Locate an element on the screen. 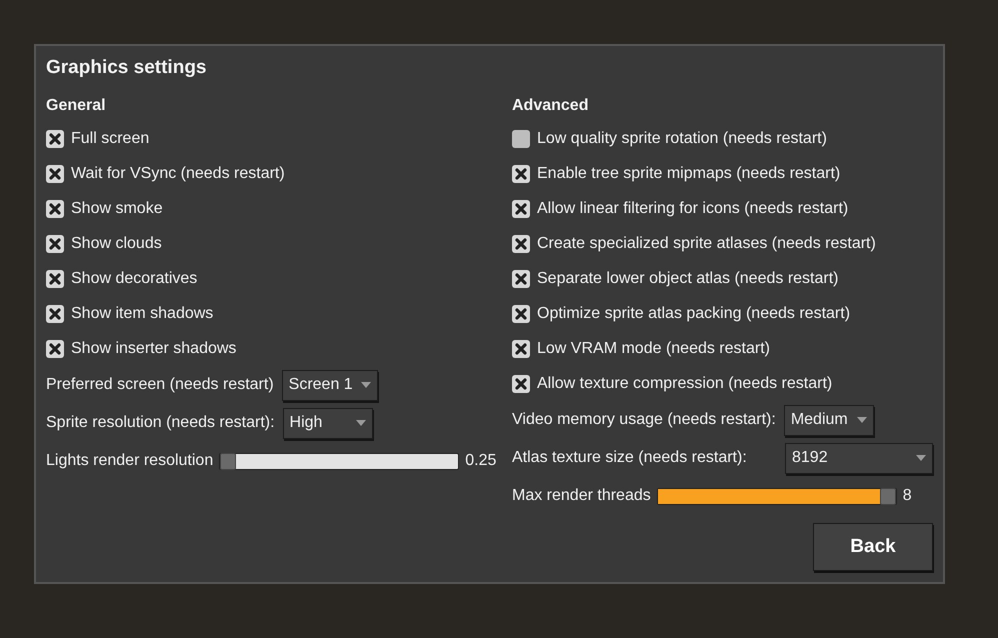  checkbox-label: Separate lower object atlas (needs restart) is located at coordinates (687, 278).